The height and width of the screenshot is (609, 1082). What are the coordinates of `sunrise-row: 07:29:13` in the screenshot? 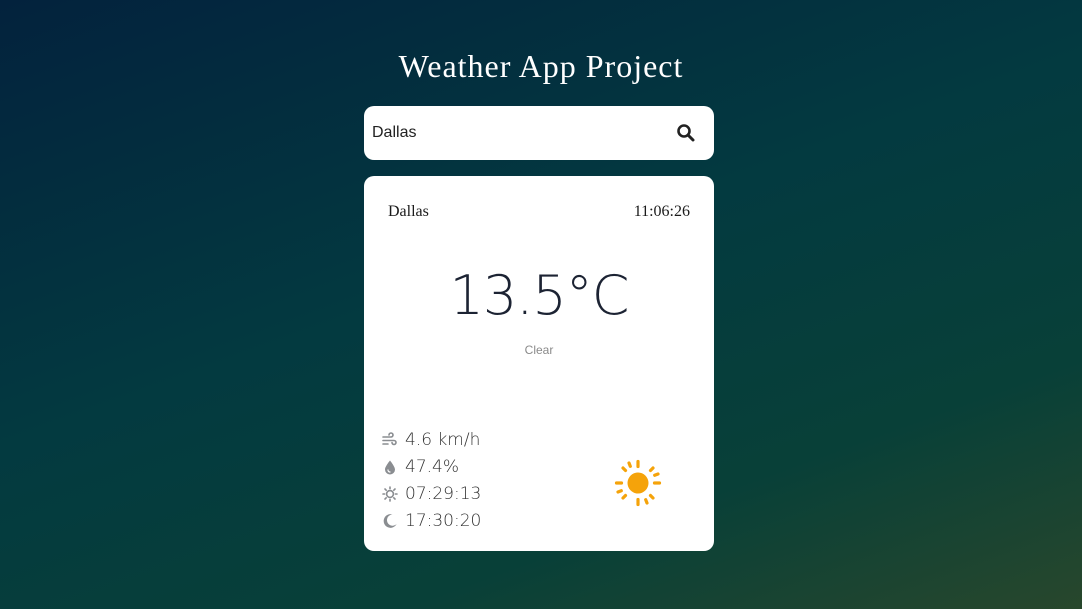 It's located at (431, 493).